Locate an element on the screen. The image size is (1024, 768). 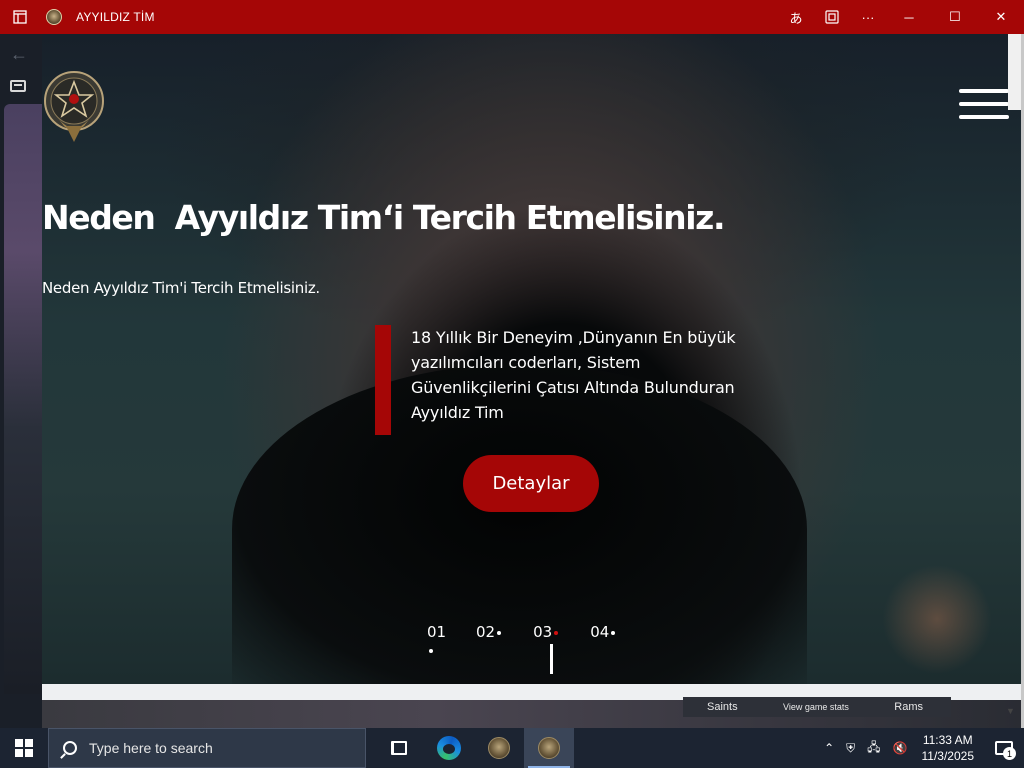
slide-tab-01: 01 is located at coordinates (437, 641).